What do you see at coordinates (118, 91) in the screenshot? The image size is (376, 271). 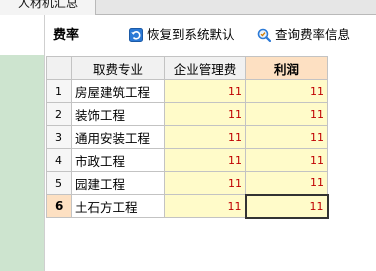 I see `specialty-cell: 房屋建筑工程` at bounding box center [118, 91].